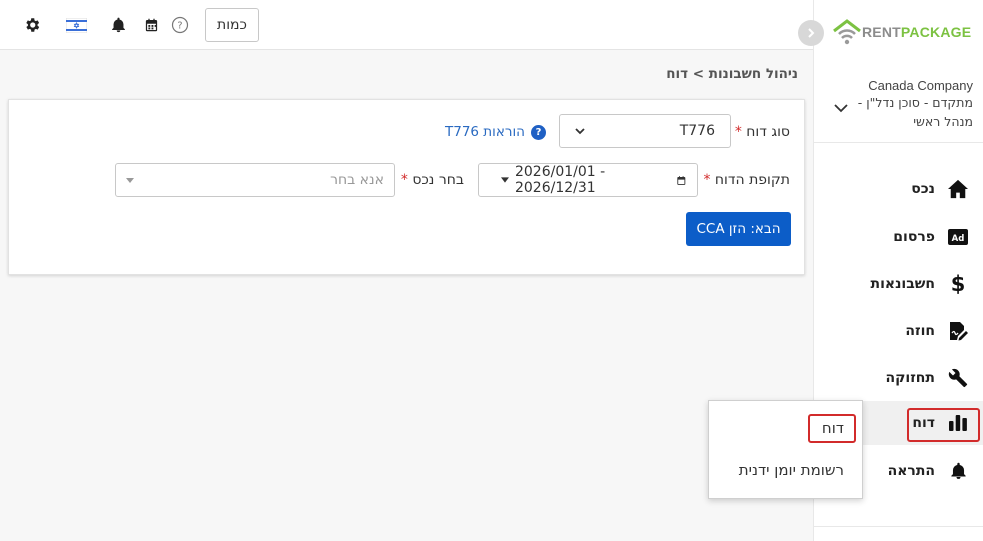  I want to click on submenu-item-manual-journal: רשומת יומן ידנית, so click(791, 470).